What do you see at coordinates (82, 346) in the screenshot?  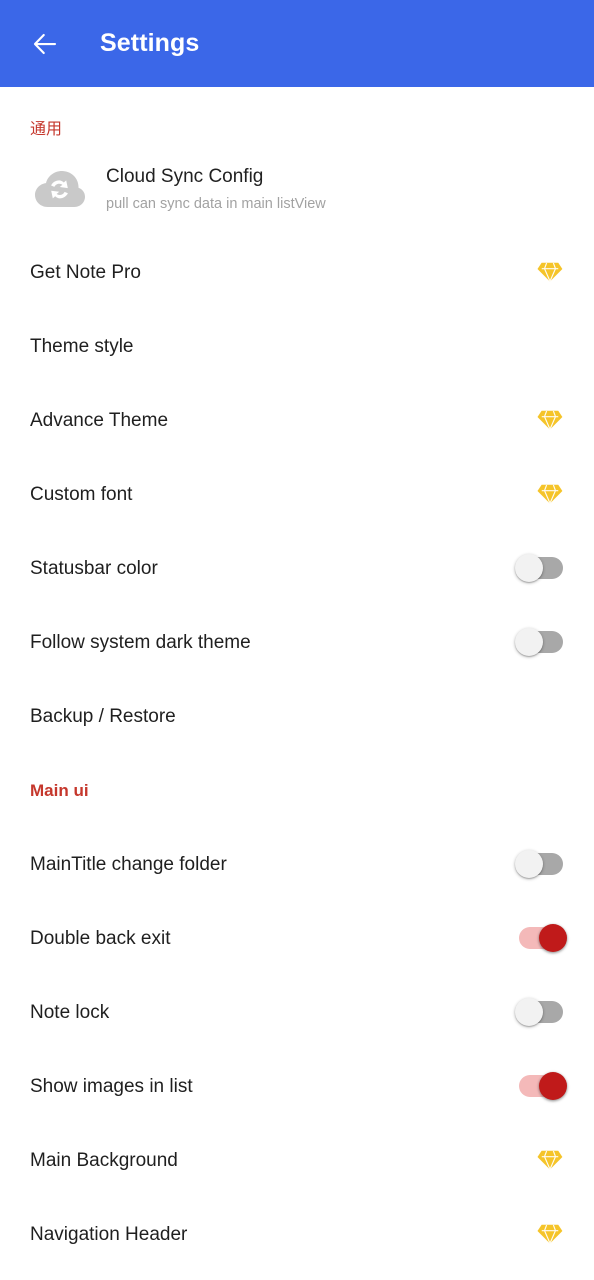 I see `list-item-label: Theme style` at bounding box center [82, 346].